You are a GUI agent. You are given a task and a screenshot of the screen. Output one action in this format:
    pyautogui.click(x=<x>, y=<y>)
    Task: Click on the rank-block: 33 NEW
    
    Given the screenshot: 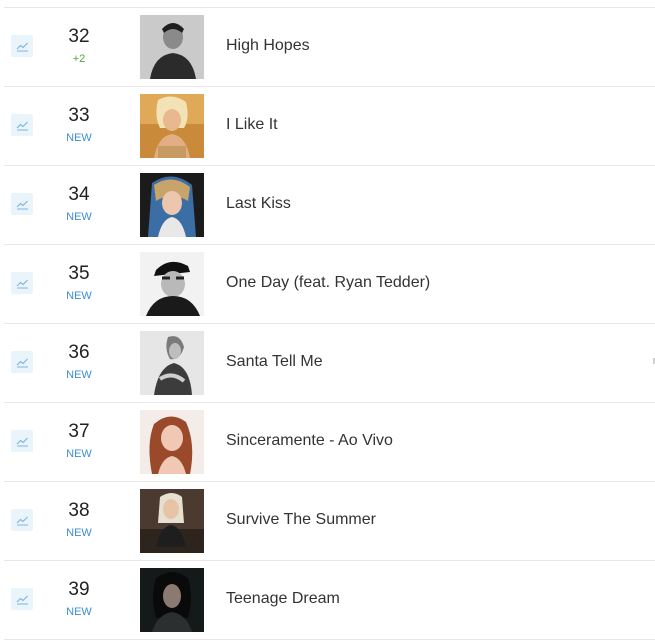 What is the action you would take?
    pyautogui.click(x=79, y=125)
    